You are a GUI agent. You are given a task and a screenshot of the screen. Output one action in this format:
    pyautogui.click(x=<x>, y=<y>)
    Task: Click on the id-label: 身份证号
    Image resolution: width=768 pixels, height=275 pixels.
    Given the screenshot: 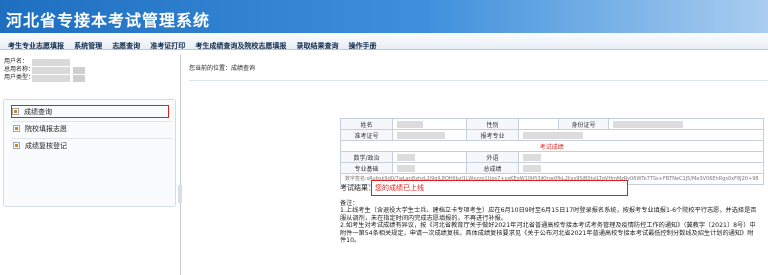 What is the action you would take?
    pyautogui.click(x=583, y=124)
    